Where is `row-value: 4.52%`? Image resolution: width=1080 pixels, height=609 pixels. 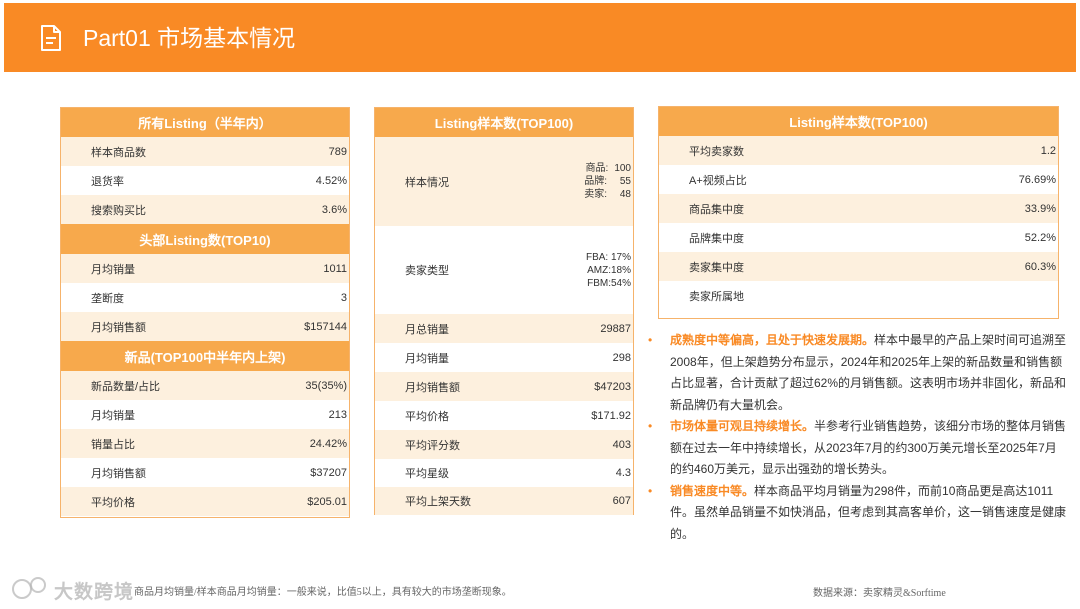 row-value: 4.52% is located at coordinates (331, 180).